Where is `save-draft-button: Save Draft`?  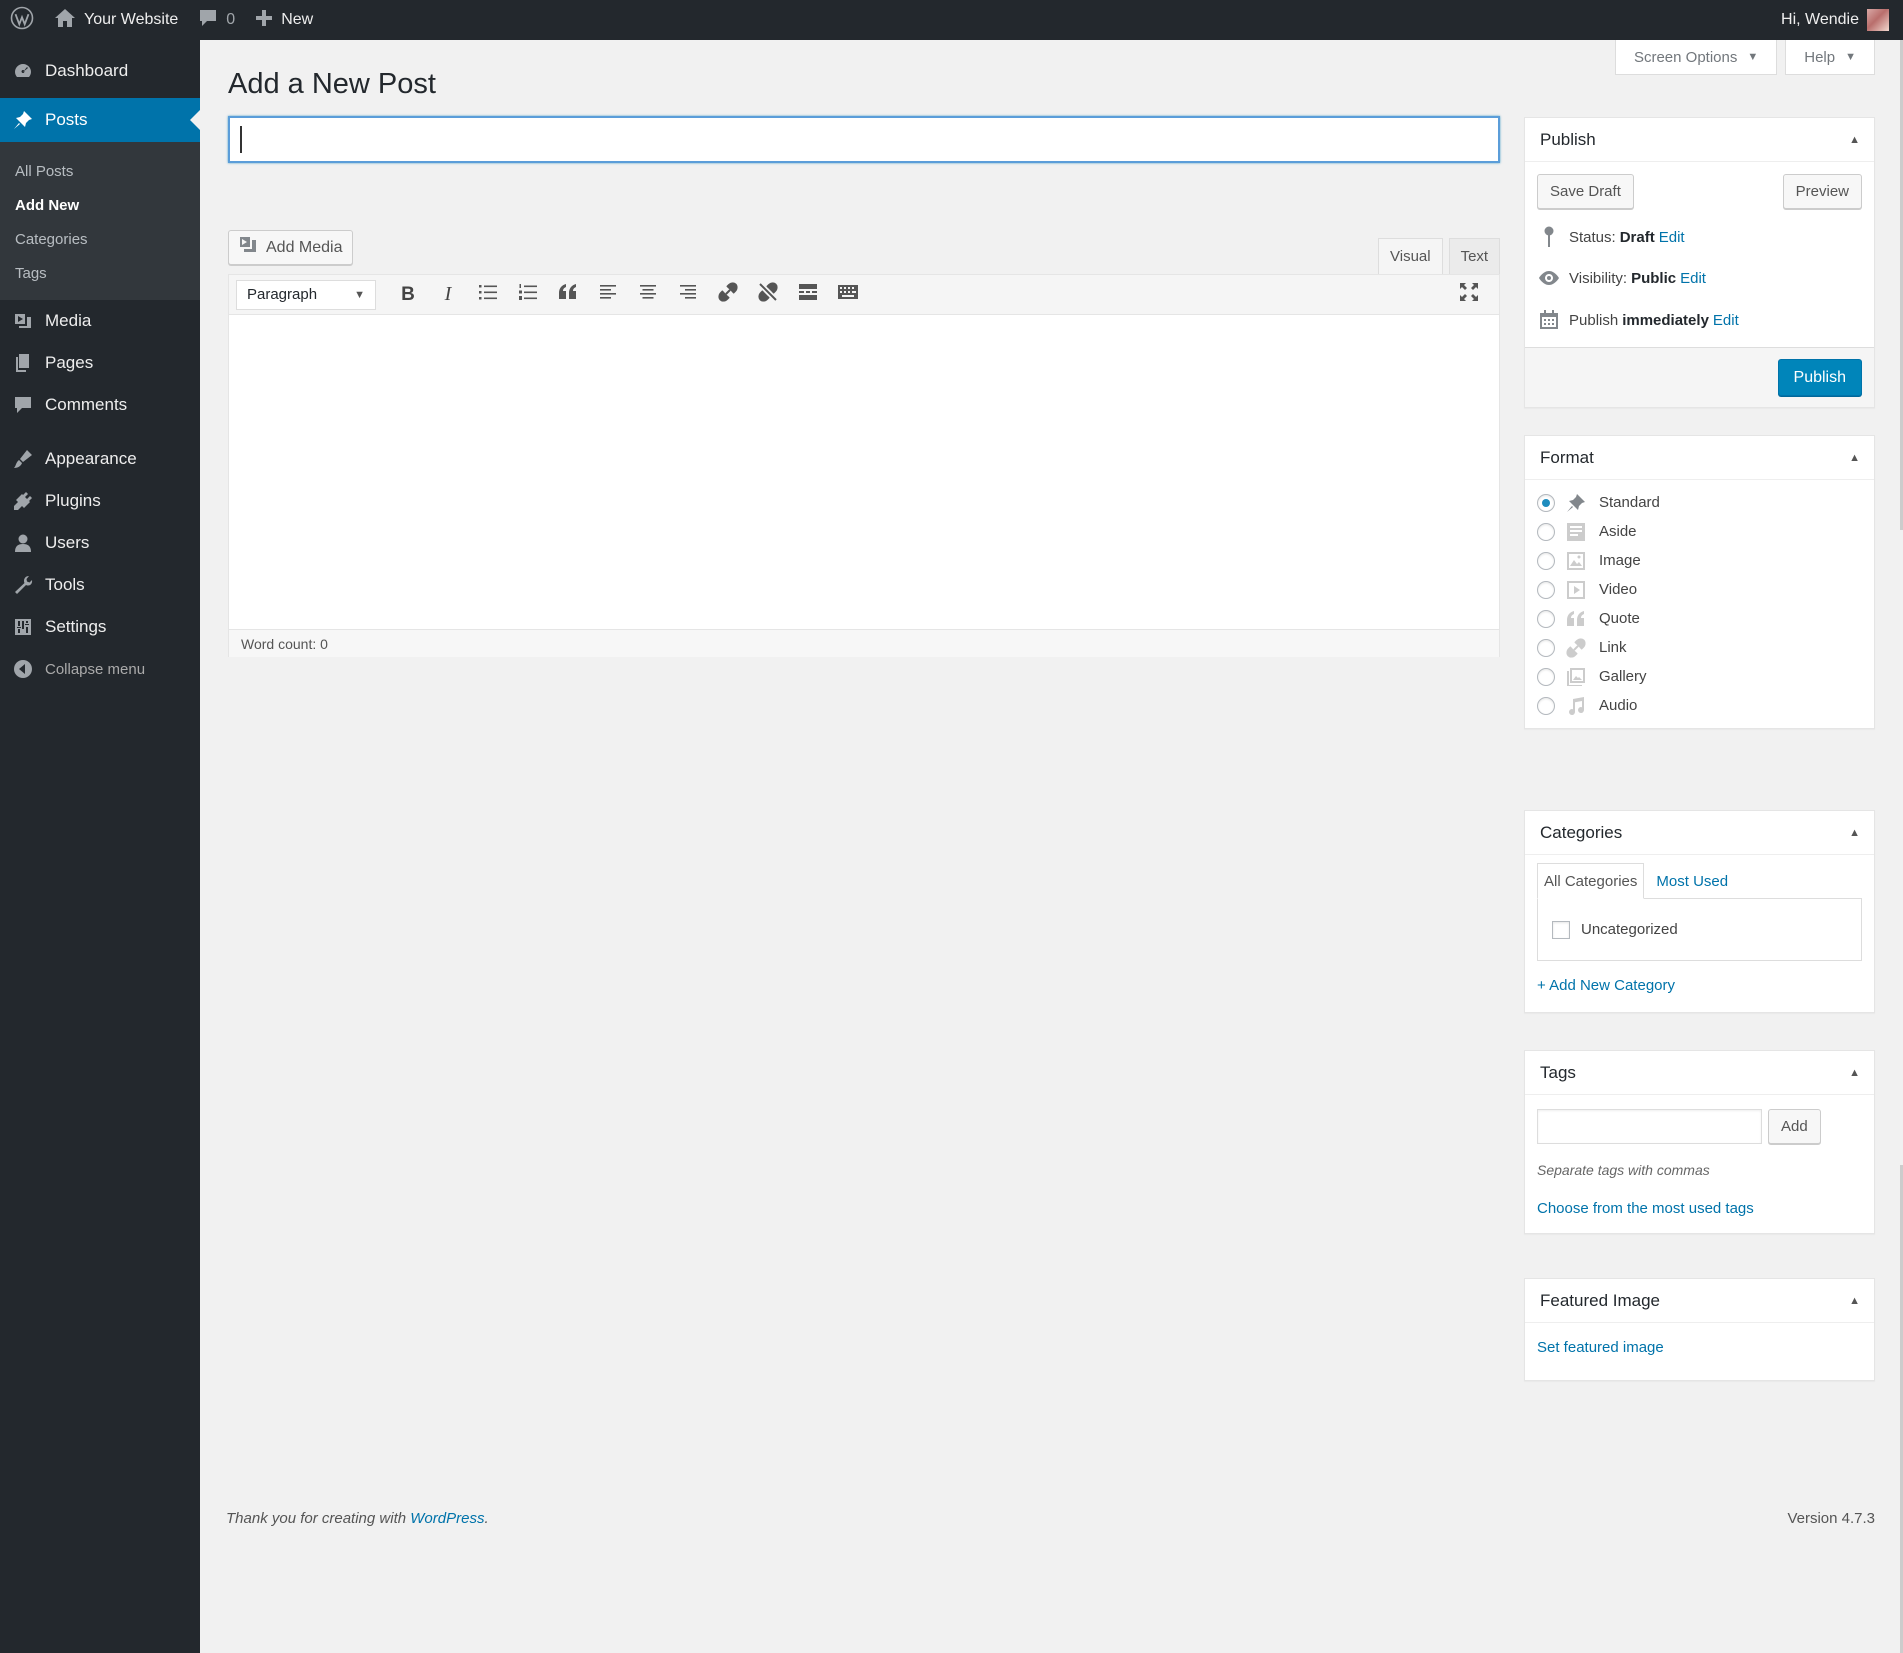
save-draft-button: Save Draft is located at coordinates (1585, 191).